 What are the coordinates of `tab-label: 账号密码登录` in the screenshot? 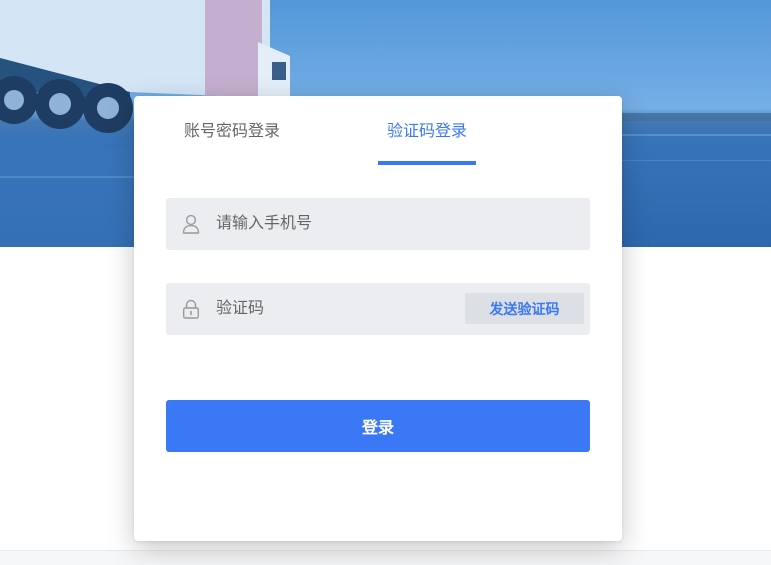 It's located at (231, 131).